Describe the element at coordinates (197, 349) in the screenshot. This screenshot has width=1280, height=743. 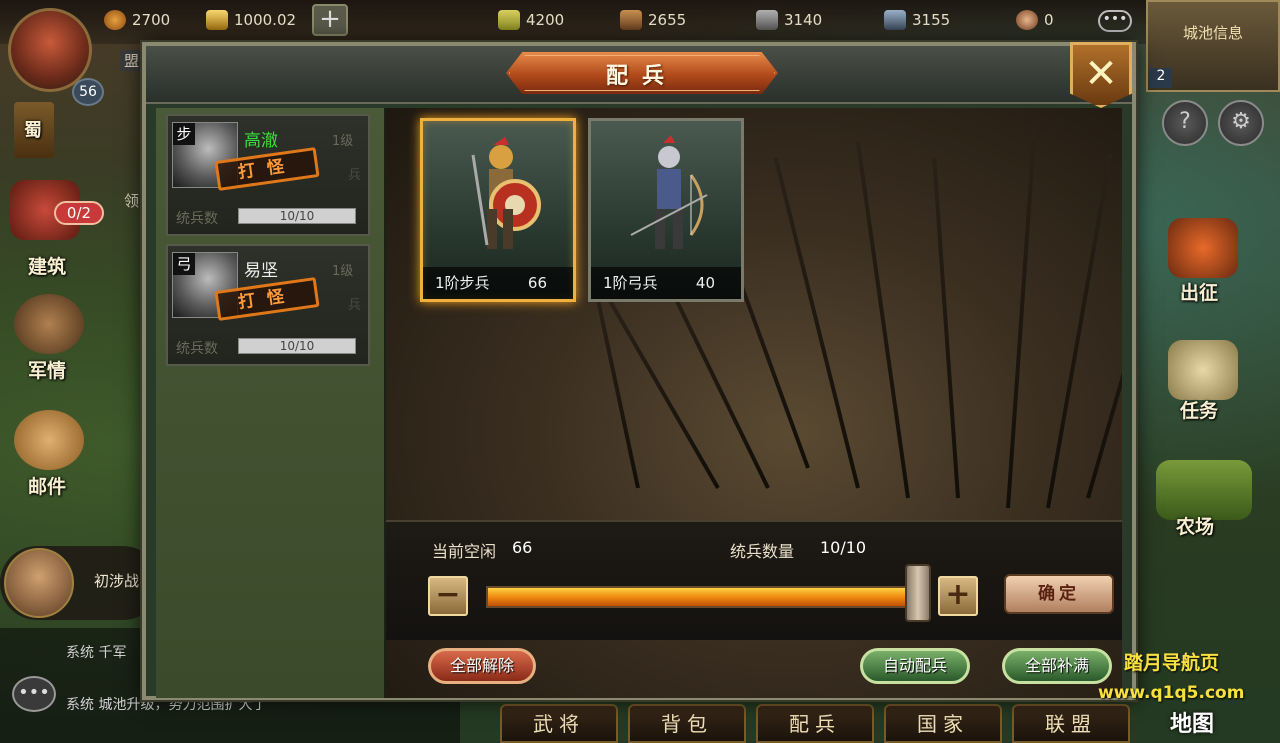
I see `capacity-label: 统兵数` at that location.